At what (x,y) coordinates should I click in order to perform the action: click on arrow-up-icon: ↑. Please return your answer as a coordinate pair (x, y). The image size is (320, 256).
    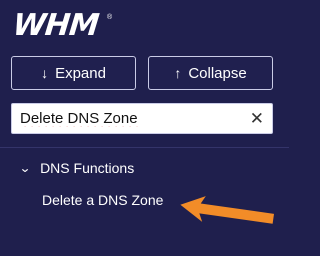
    Looking at the image, I should click on (178, 73).